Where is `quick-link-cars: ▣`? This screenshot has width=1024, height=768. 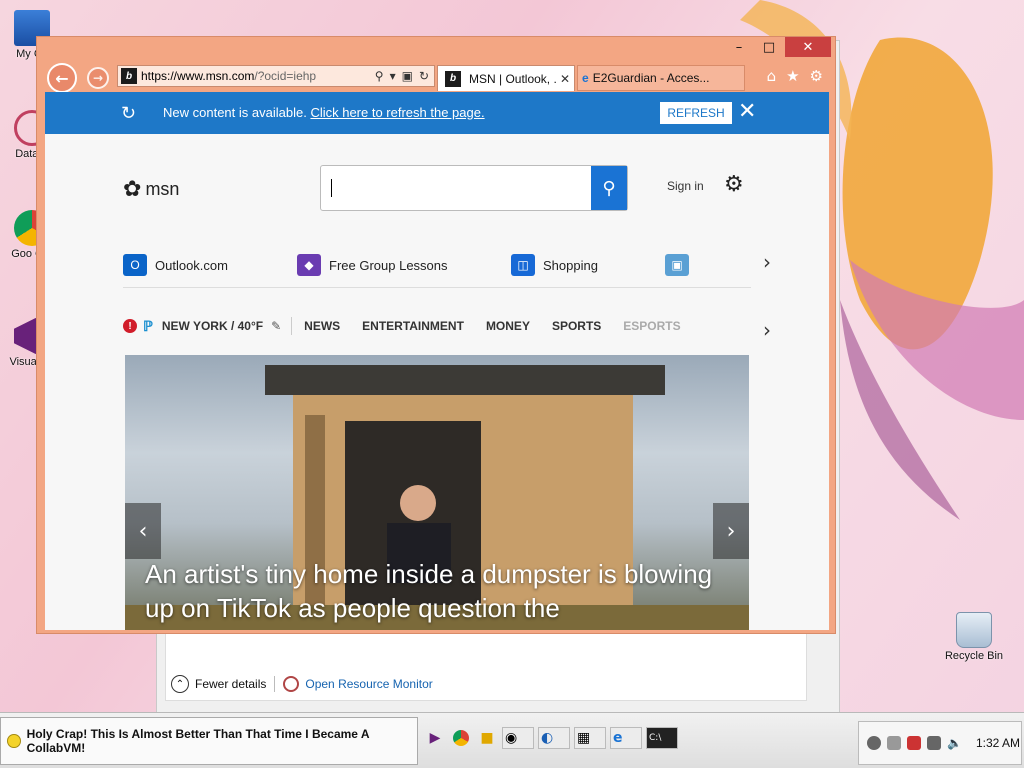 quick-link-cars: ▣ is located at coordinates (677, 265).